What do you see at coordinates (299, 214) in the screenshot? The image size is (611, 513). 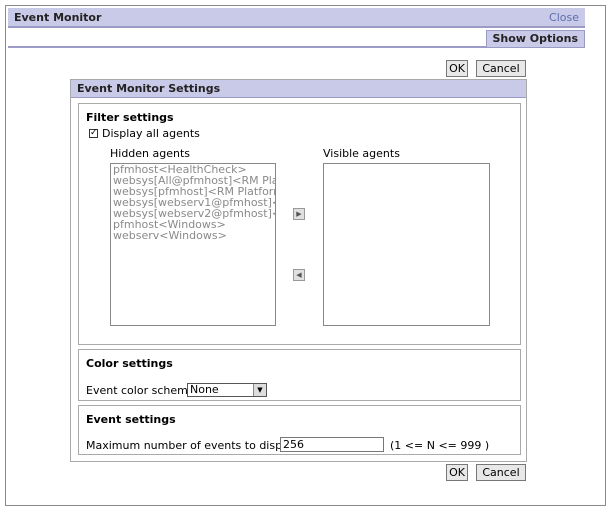 I see `move-right-arrow-icon: ▶` at bounding box center [299, 214].